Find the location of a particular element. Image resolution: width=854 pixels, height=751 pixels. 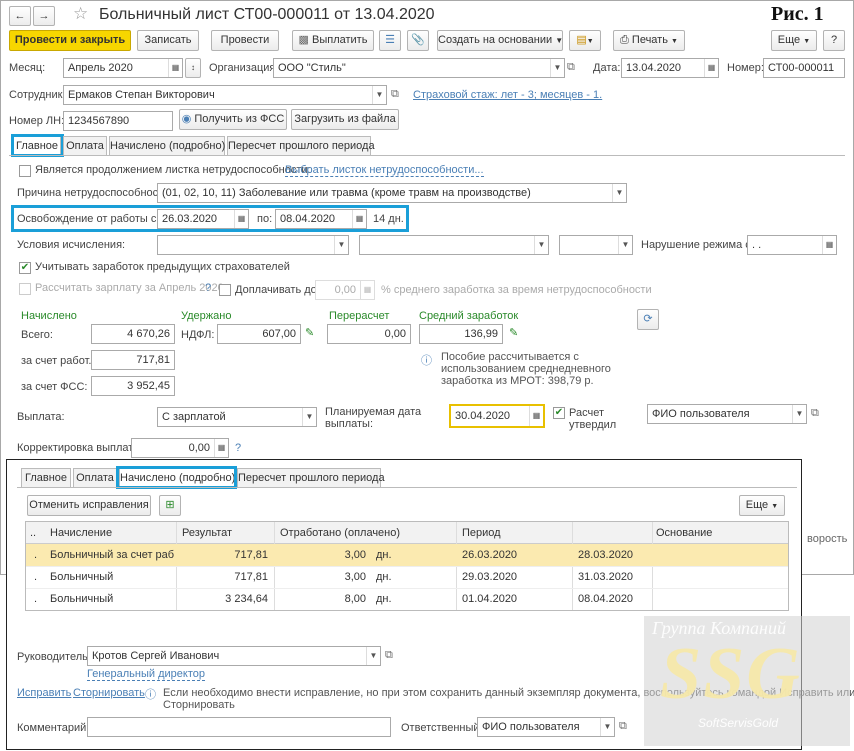

tab-recalc: Пересчет прошлого периода is located at coordinates (301, 146).